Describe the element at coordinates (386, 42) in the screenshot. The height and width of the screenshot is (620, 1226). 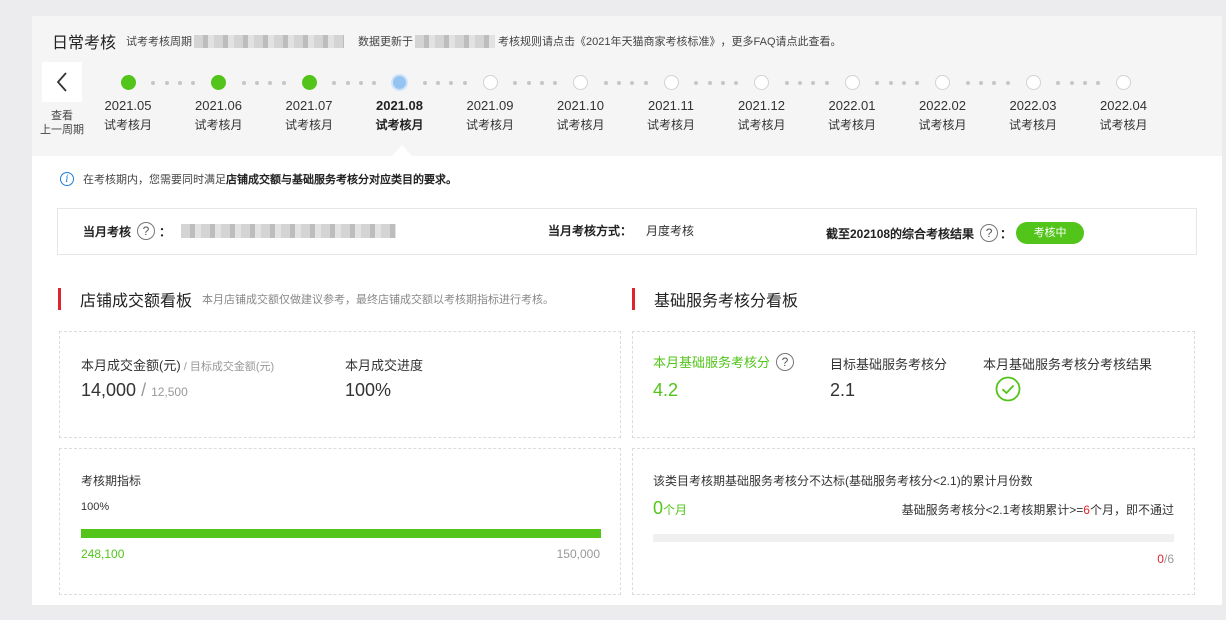
I see `data-update-label: 数据更新于` at that location.